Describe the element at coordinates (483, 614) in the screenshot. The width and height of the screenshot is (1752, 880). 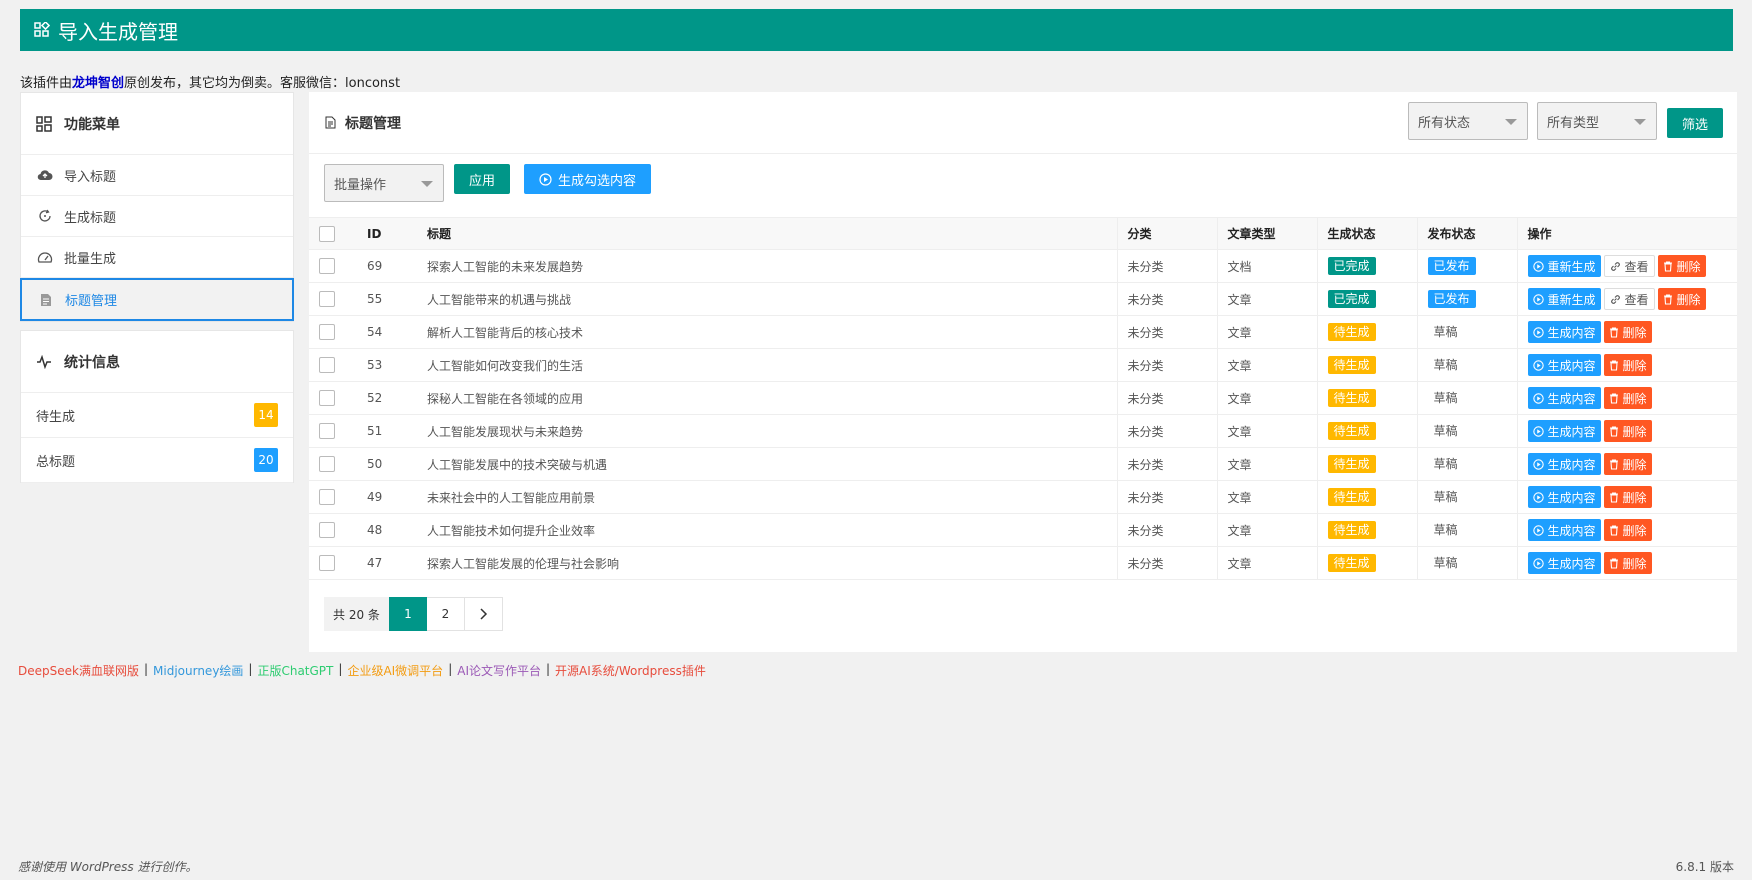
I see `next-page-button` at that location.